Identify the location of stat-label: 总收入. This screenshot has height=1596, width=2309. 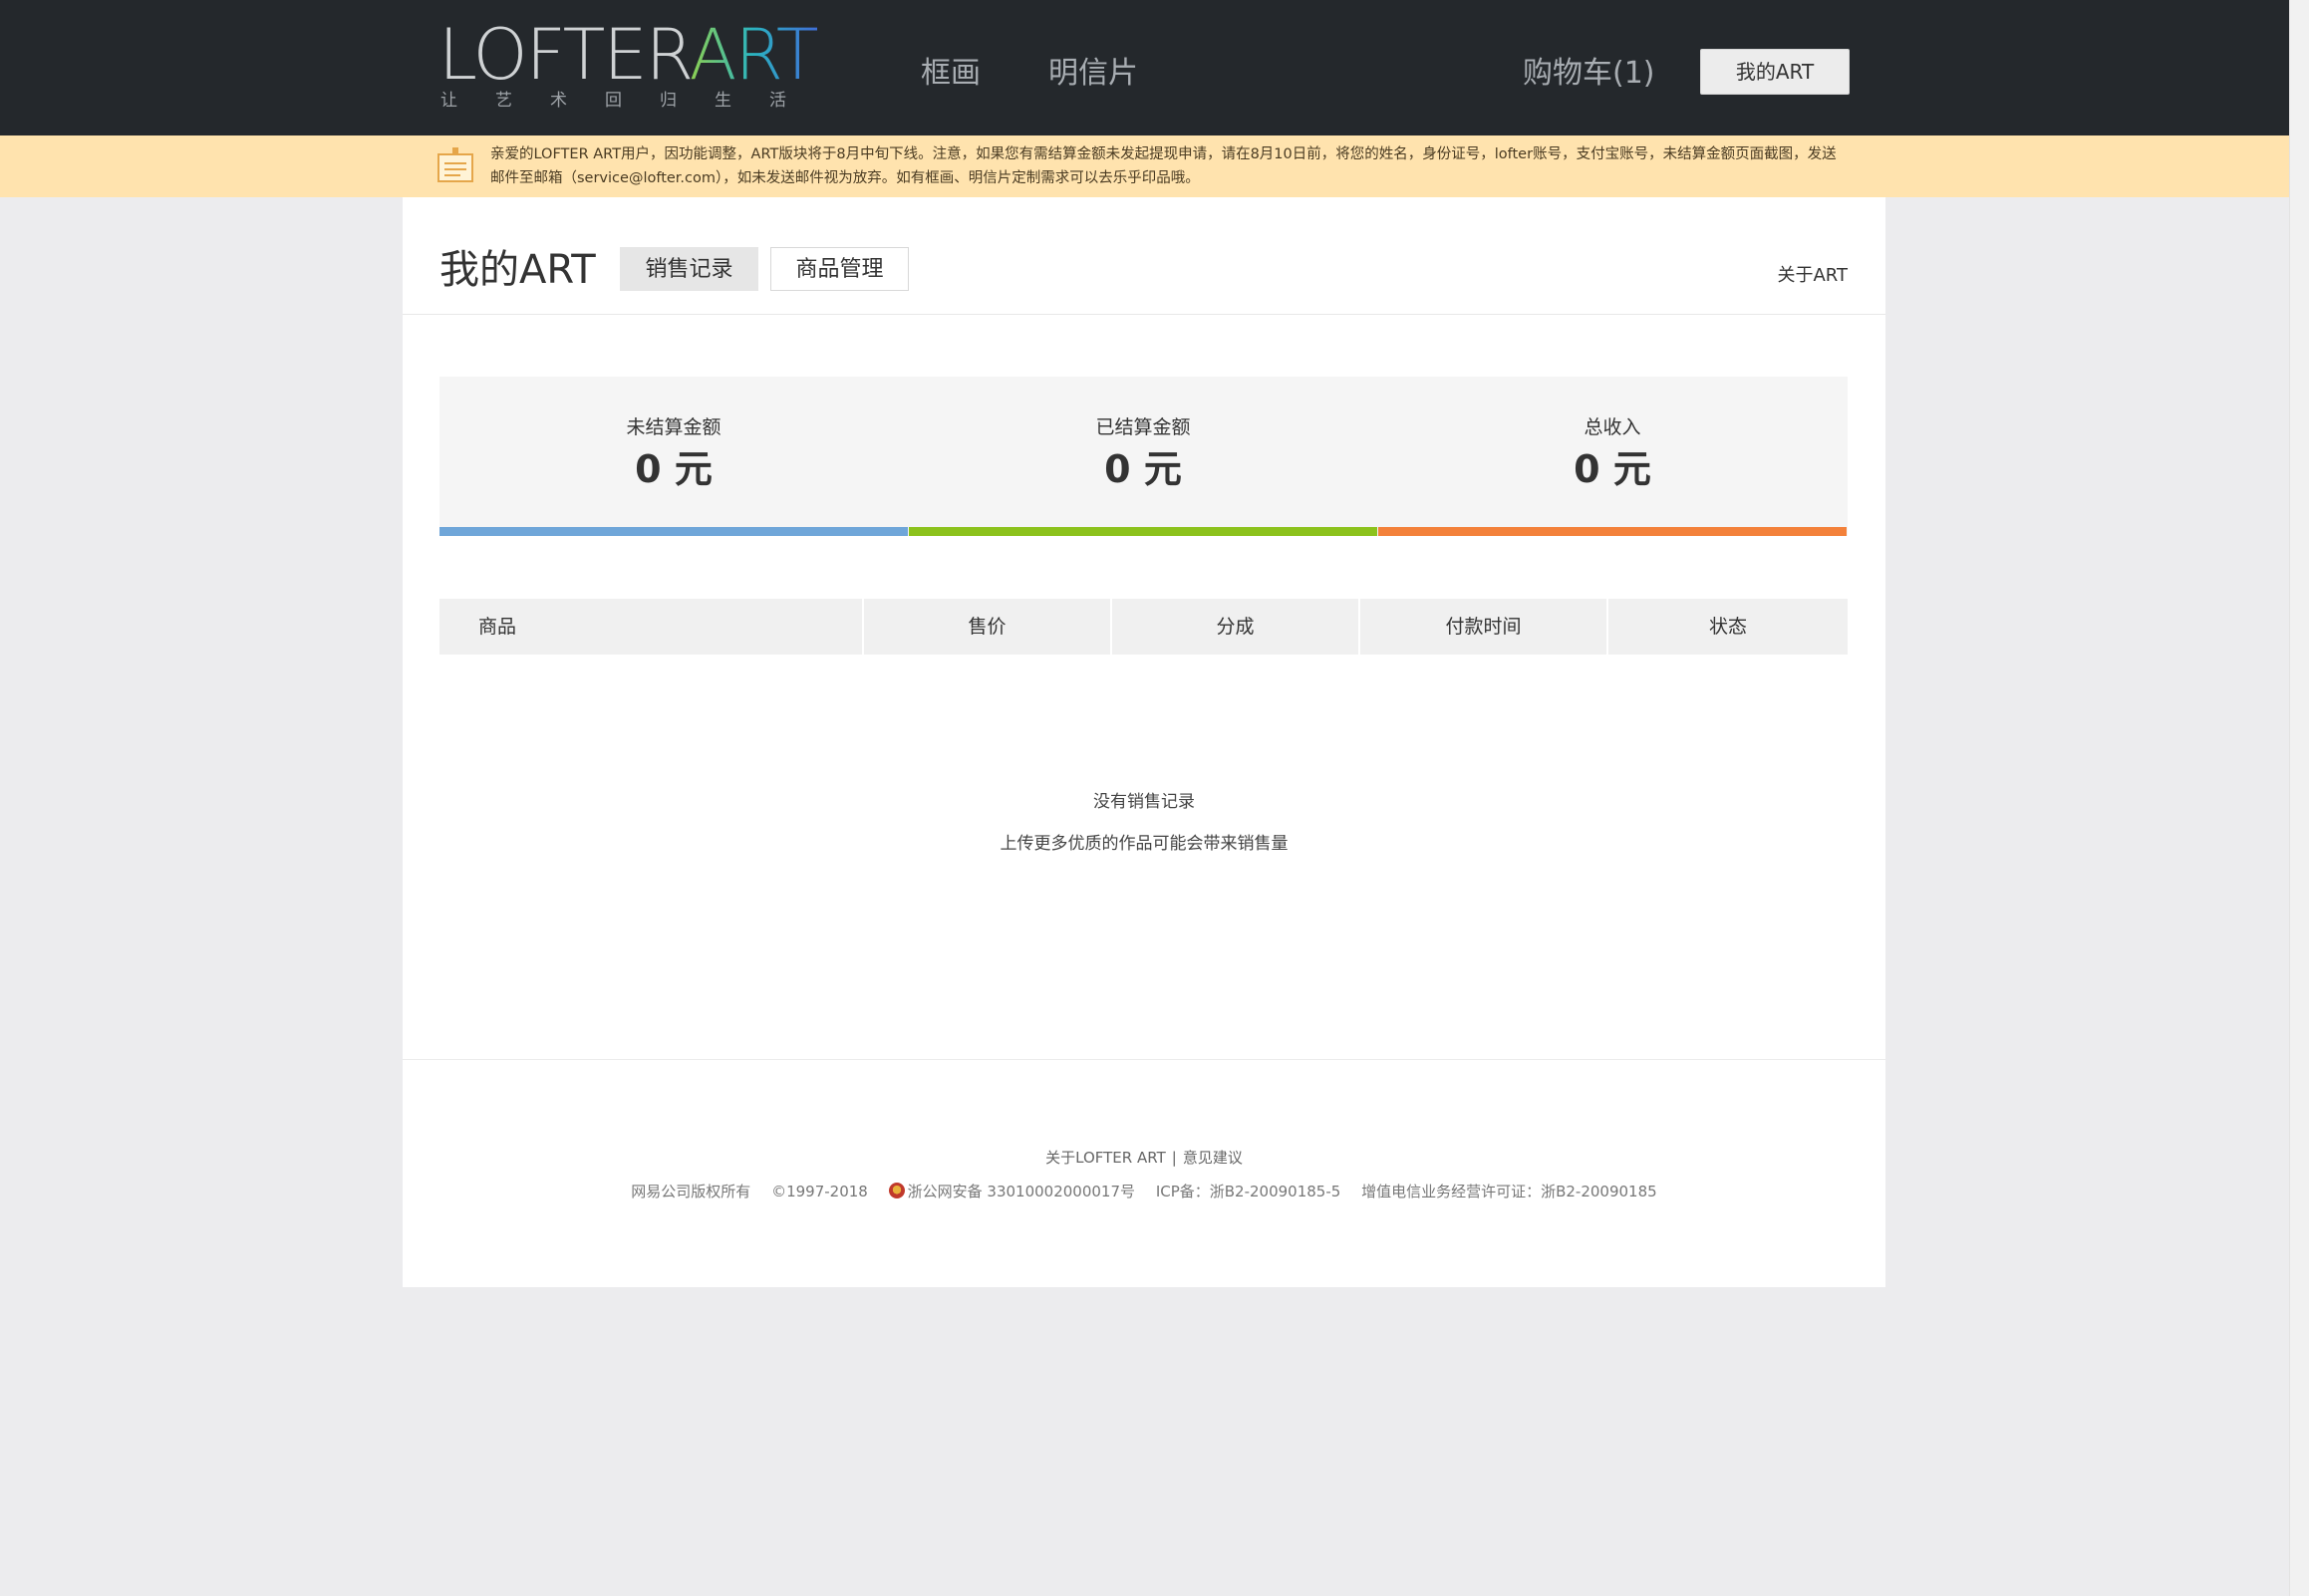
(1612, 427).